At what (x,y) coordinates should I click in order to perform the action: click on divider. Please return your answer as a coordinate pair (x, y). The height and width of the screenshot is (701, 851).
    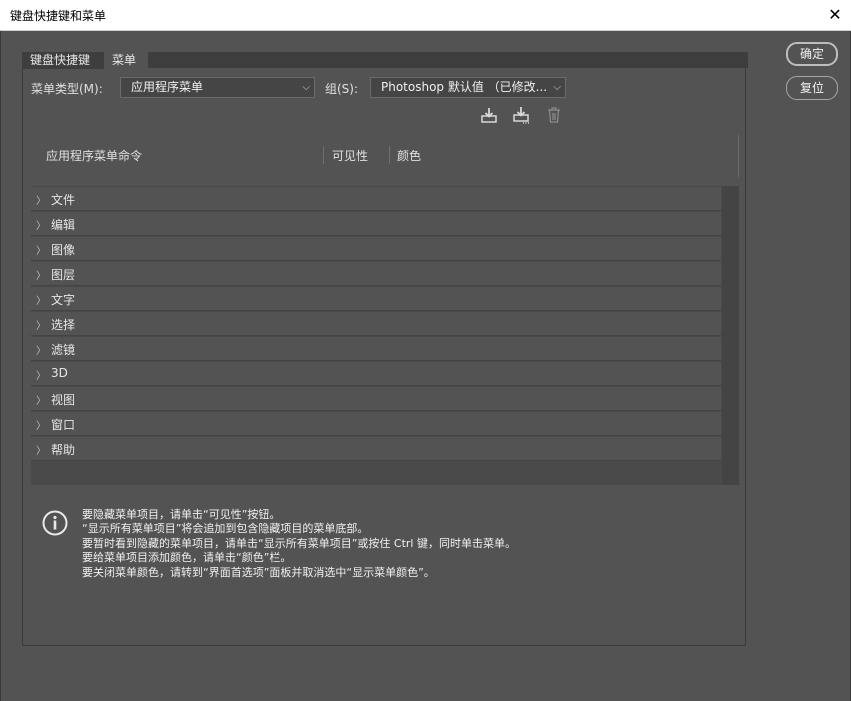
    Looking at the image, I should click on (384, 645).